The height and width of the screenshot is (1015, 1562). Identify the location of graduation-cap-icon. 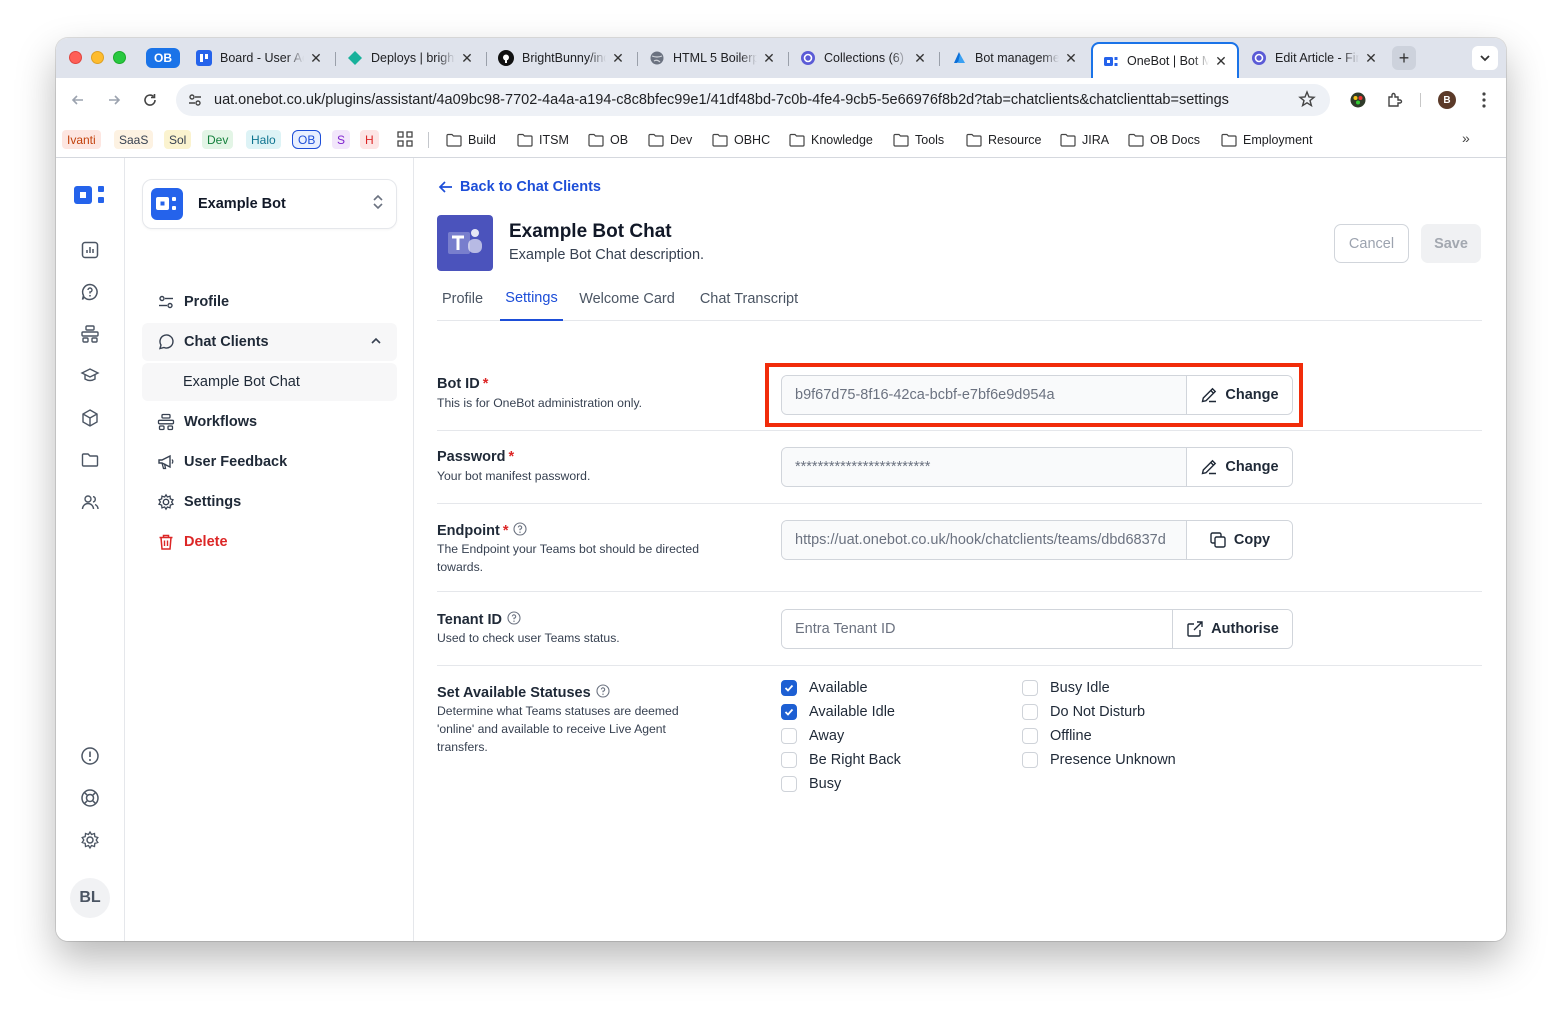
(90, 376).